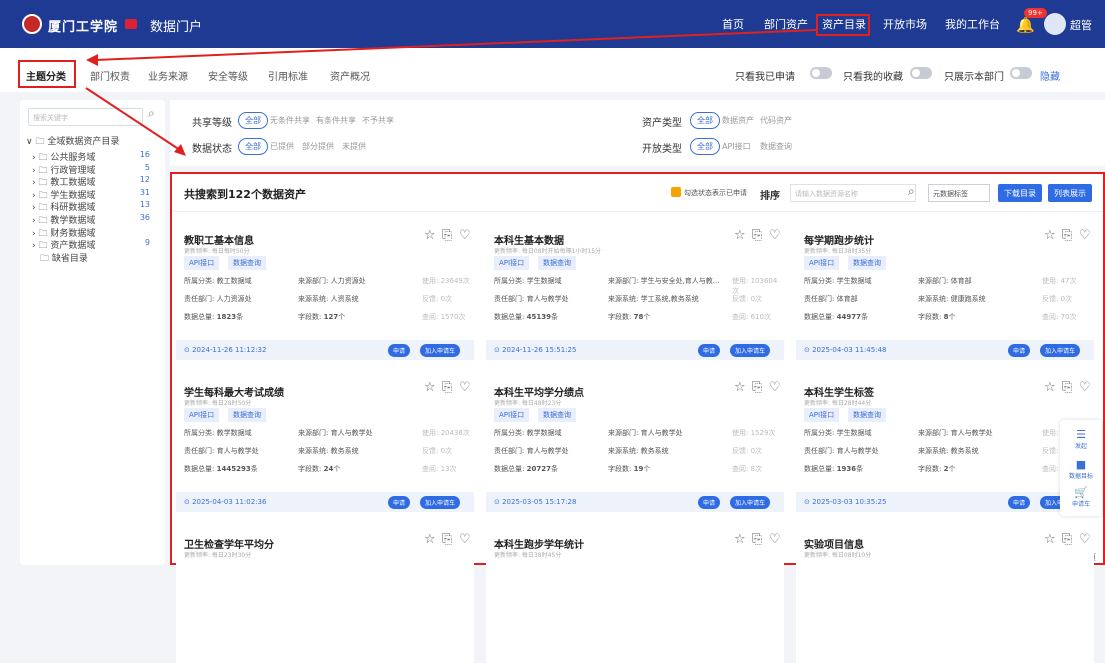 This screenshot has width=1105, height=663. What do you see at coordinates (253, 120) in the screenshot?
I see `share-all-pill: 全部` at bounding box center [253, 120].